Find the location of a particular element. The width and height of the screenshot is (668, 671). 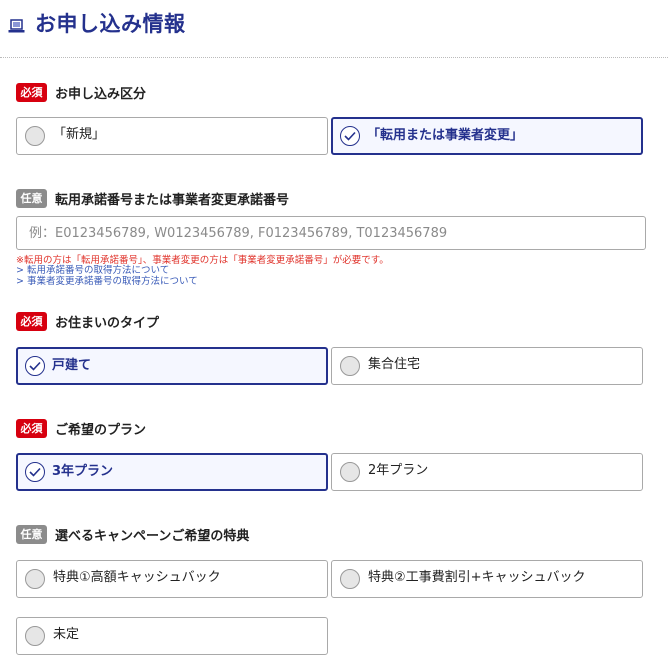

campaign-label: 任意 選べるキャンペーンご希望の特典 is located at coordinates (132, 534).